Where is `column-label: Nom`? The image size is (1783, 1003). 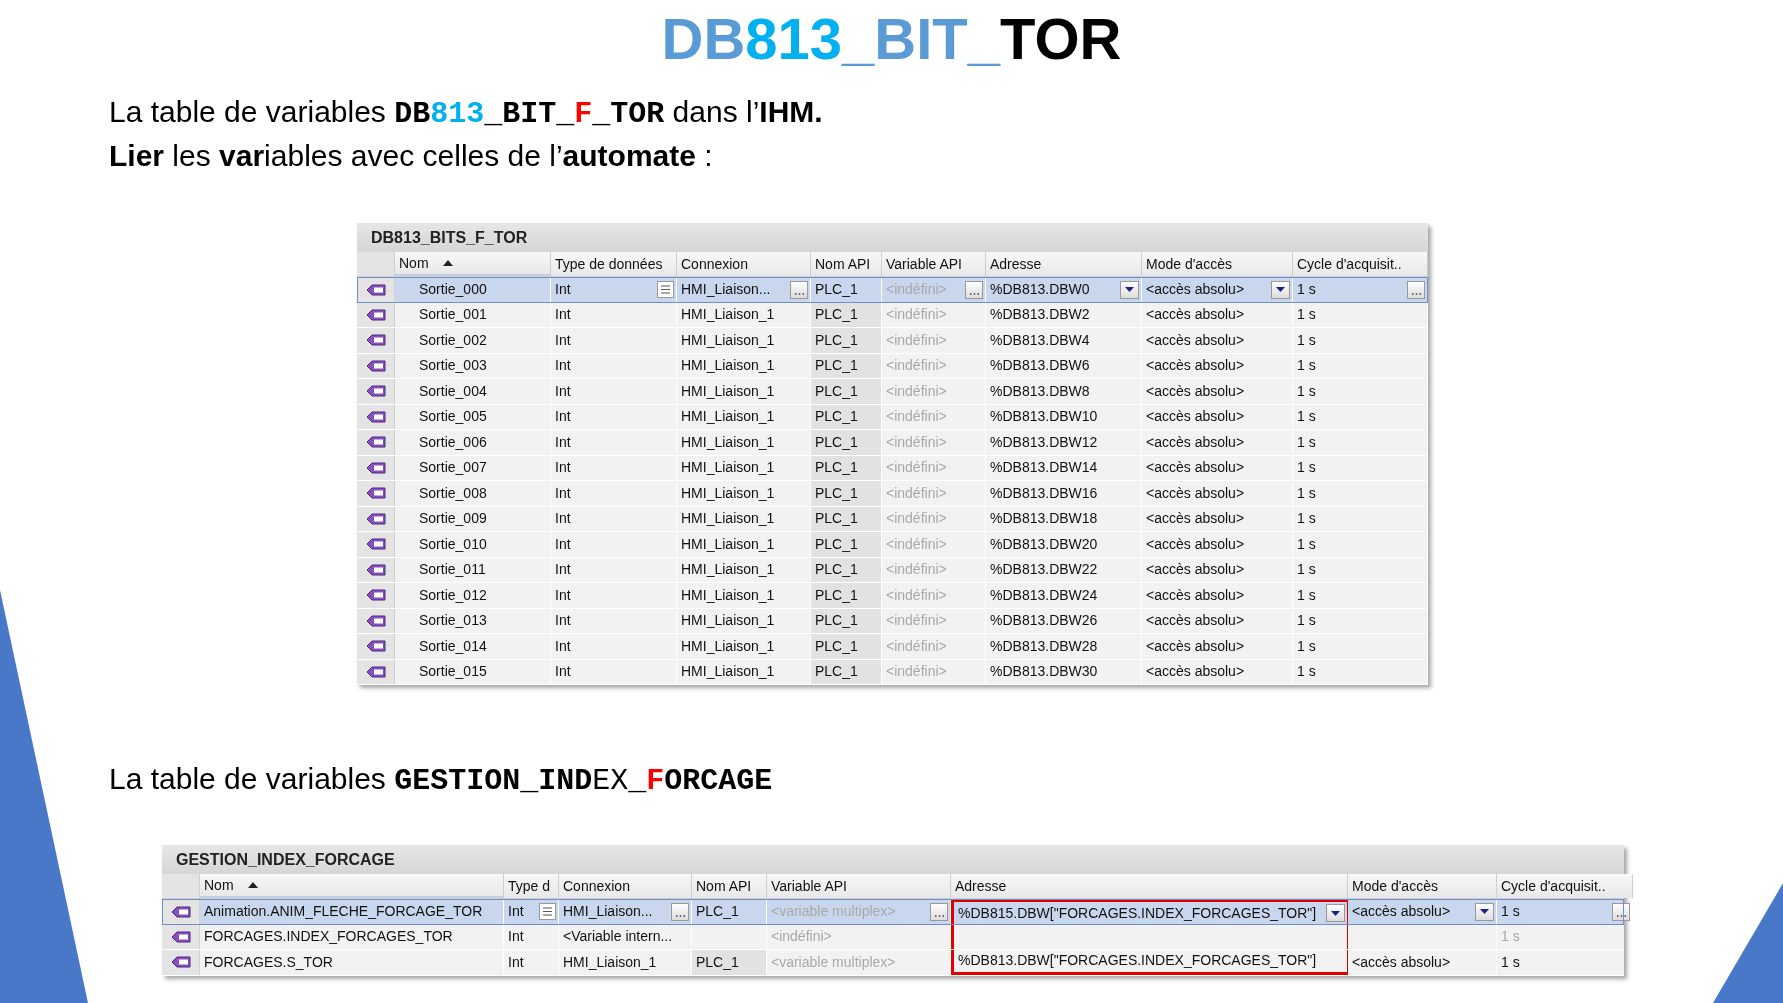
column-label: Nom is located at coordinates (219, 885).